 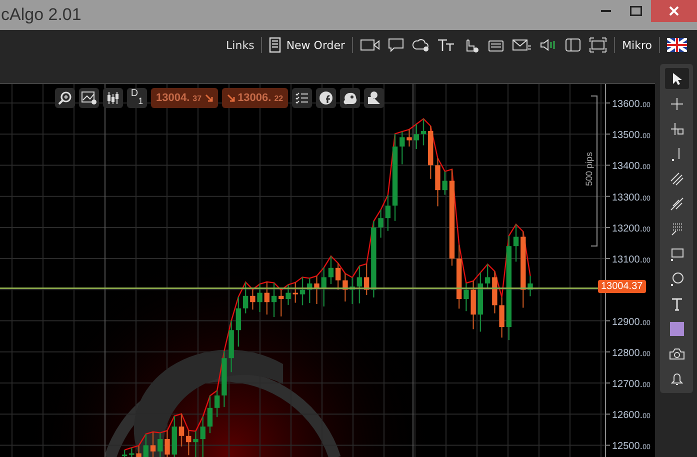 What do you see at coordinates (573, 45) in the screenshot?
I see `layout-icon` at bounding box center [573, 45].